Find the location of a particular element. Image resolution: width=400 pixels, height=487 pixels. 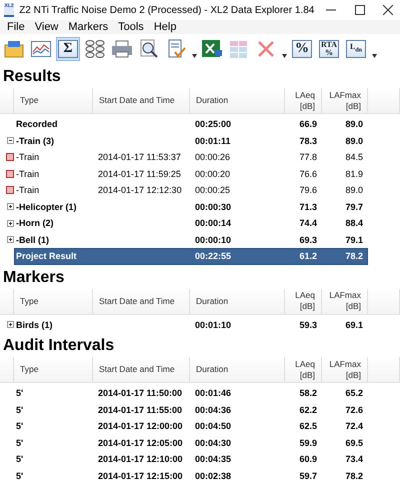

table-cell-text: 77.8 is located at coordinates (308, 157).